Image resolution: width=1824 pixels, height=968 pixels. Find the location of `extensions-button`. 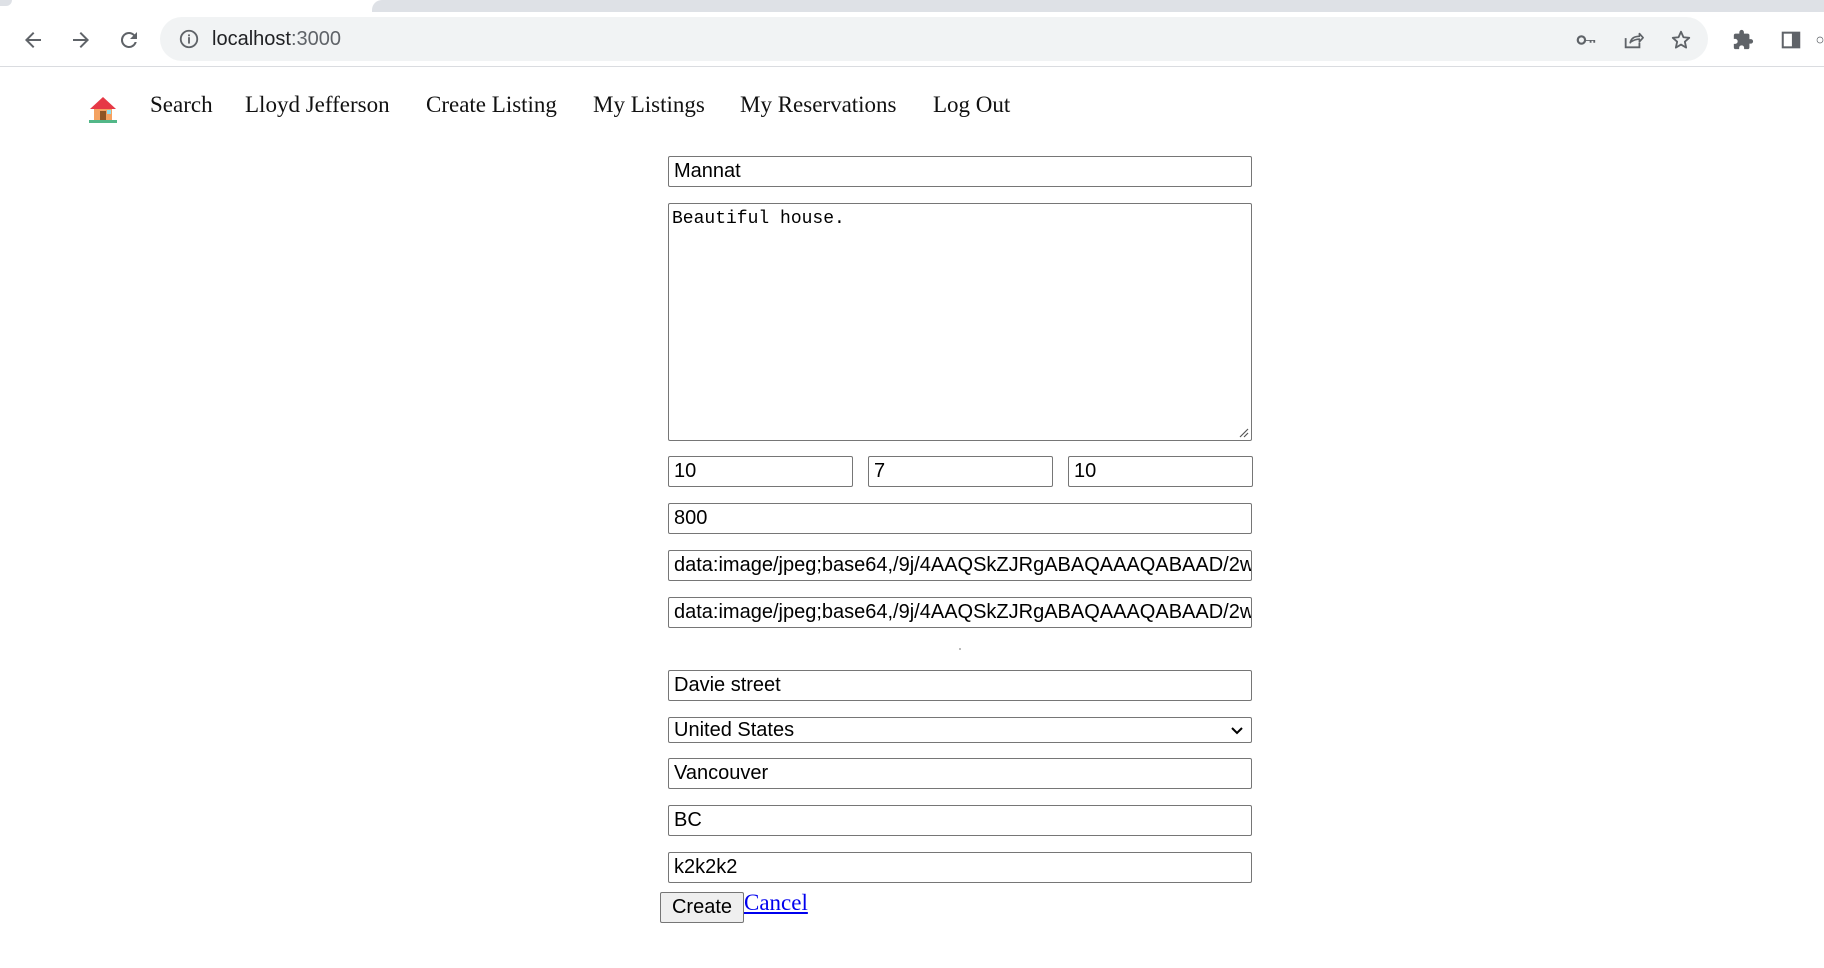

extensions-button is located at coordinates (1743, 40).